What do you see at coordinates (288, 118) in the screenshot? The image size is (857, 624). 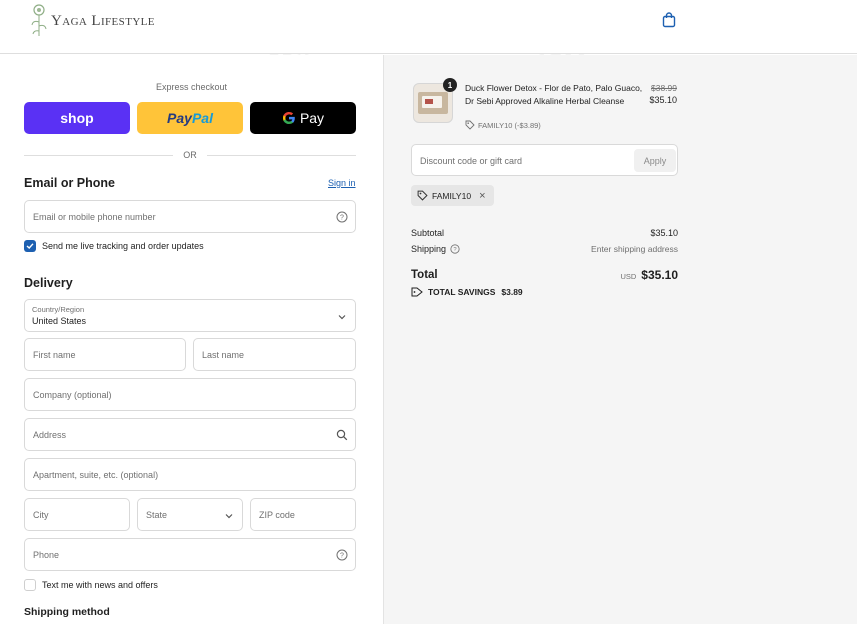 I see `google-g-icon` at bounding box center [288, 118].